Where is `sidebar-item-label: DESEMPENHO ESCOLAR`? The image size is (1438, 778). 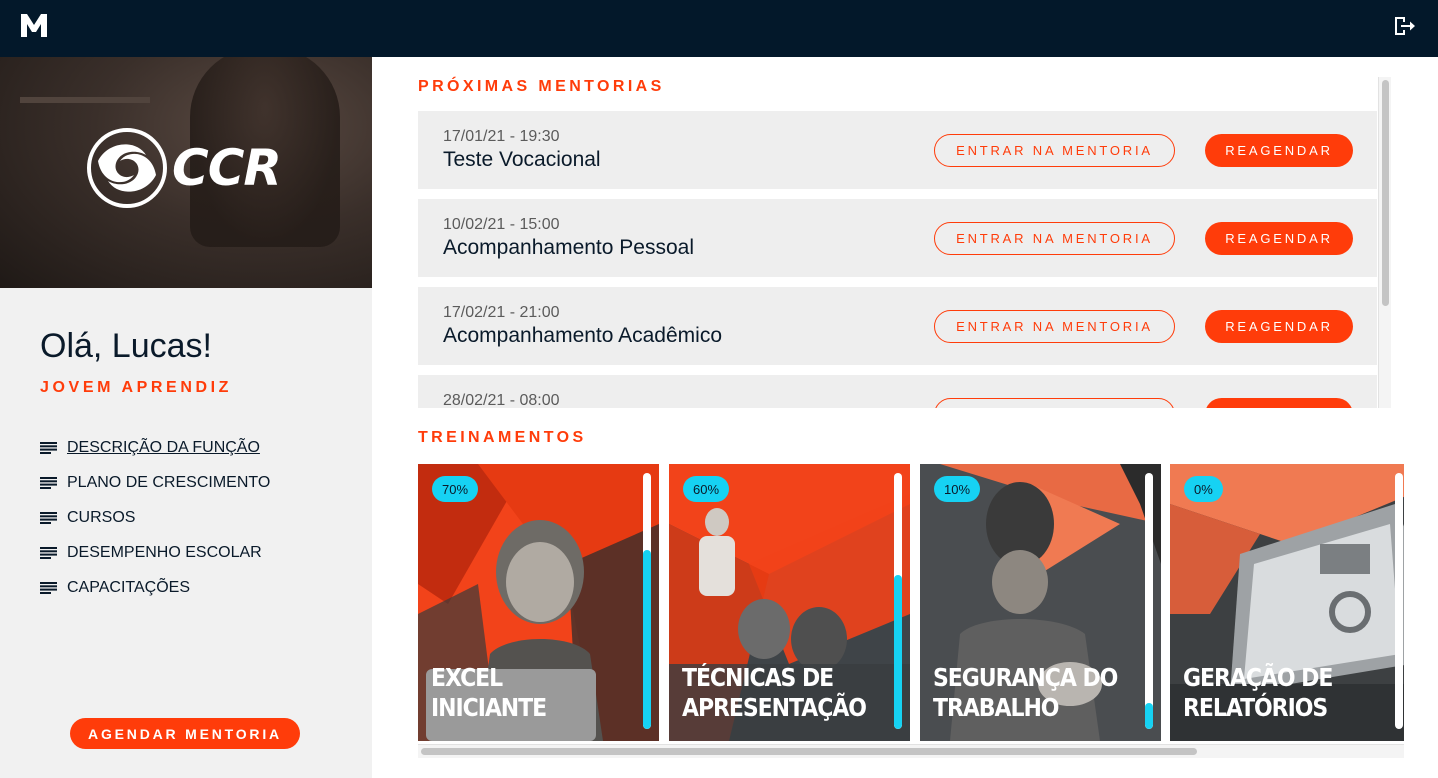
sidebar-item-label: DESEMPENHO ESCOLAR is located at coordinates (164, 552).